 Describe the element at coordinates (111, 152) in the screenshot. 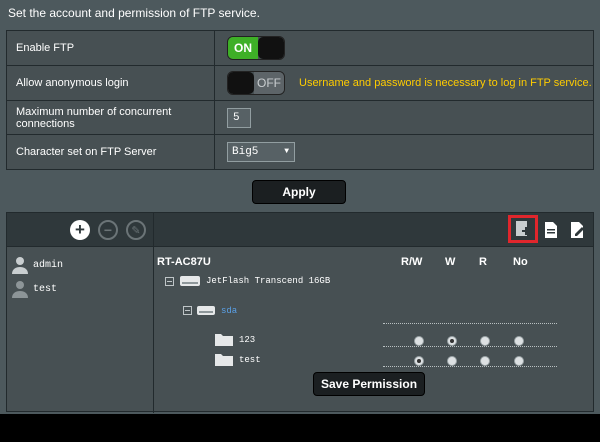

I see `charset-label: Character set on FTP Server` at that location.